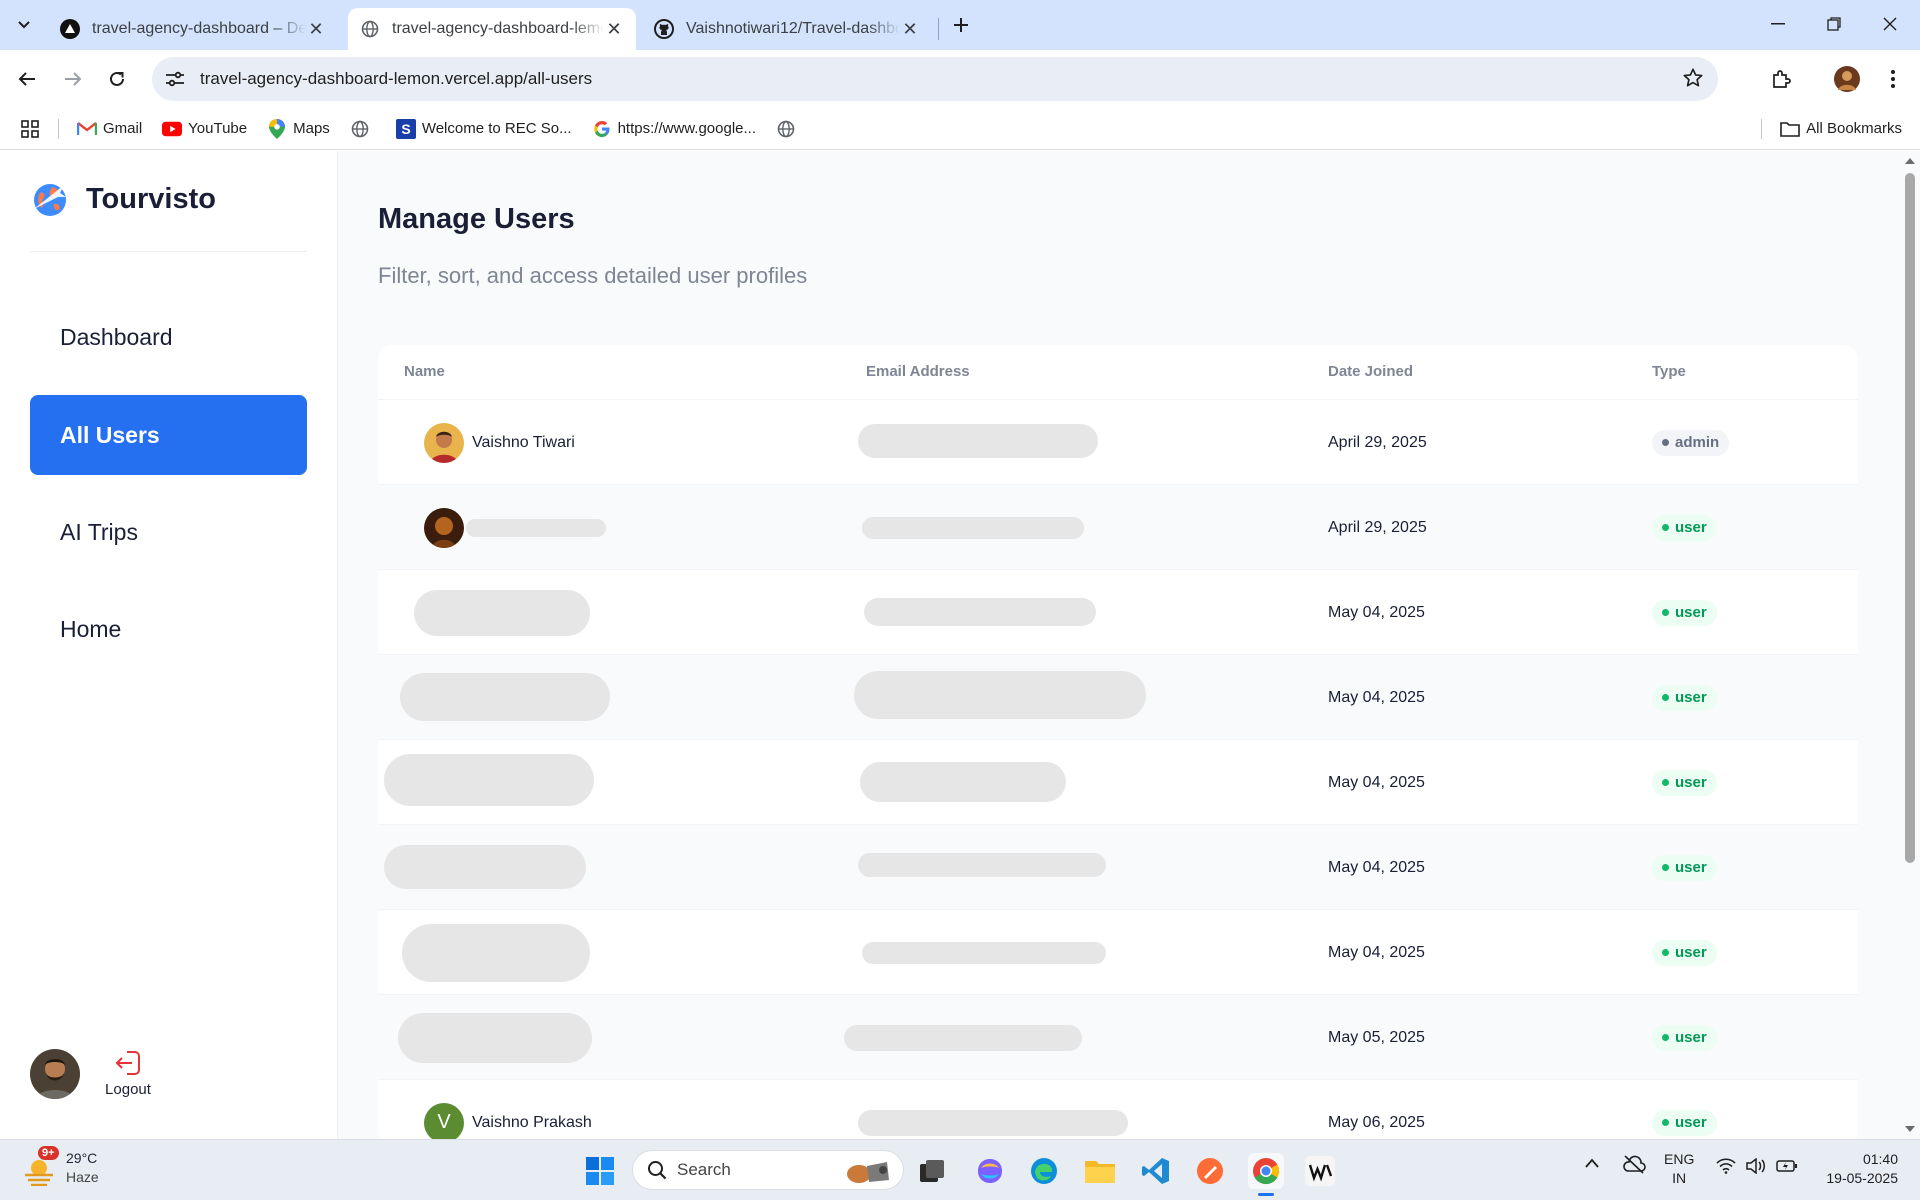  I want to click on reload-icon, so click(117, 78).